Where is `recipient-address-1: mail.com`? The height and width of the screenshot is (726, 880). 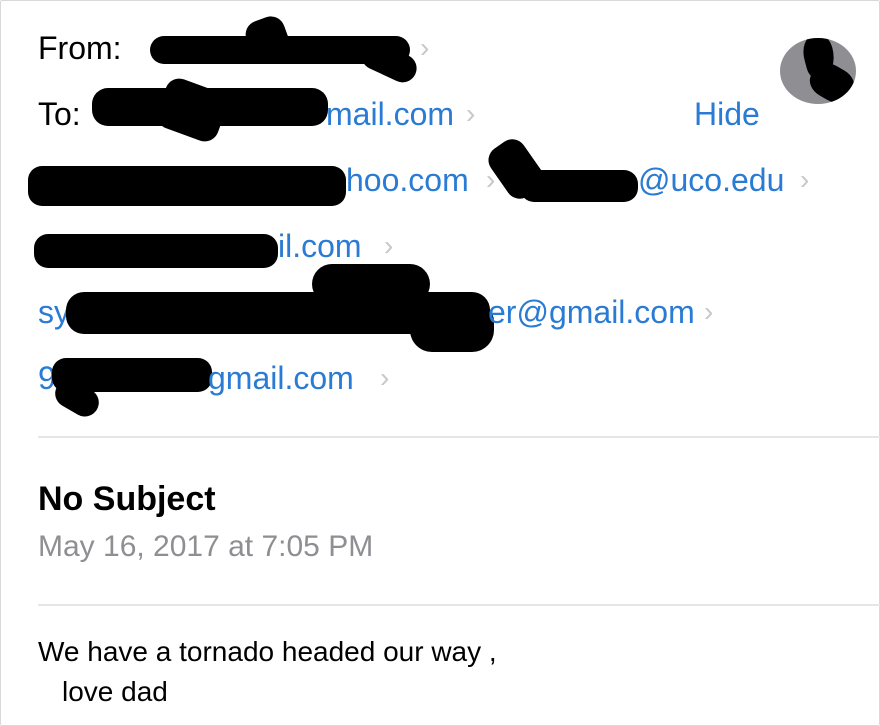
recipient-address-1: mail.com is located at coordinates (390, 114).